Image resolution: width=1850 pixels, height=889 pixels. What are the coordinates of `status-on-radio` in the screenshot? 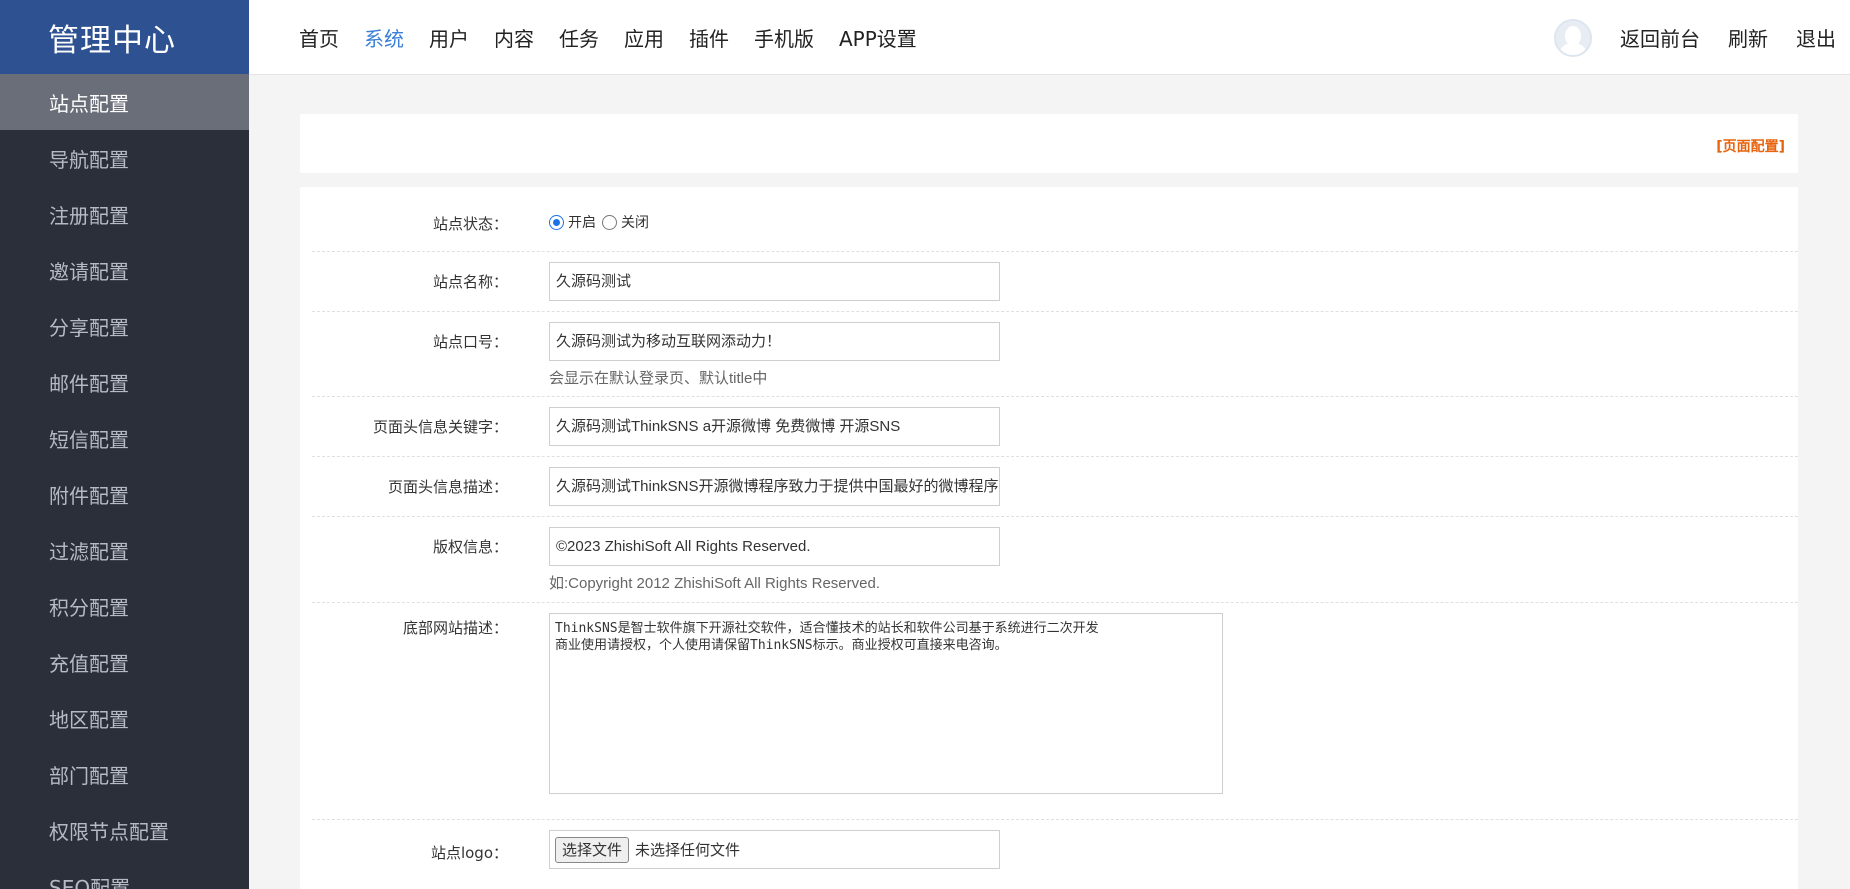 It's located at (556, 222).